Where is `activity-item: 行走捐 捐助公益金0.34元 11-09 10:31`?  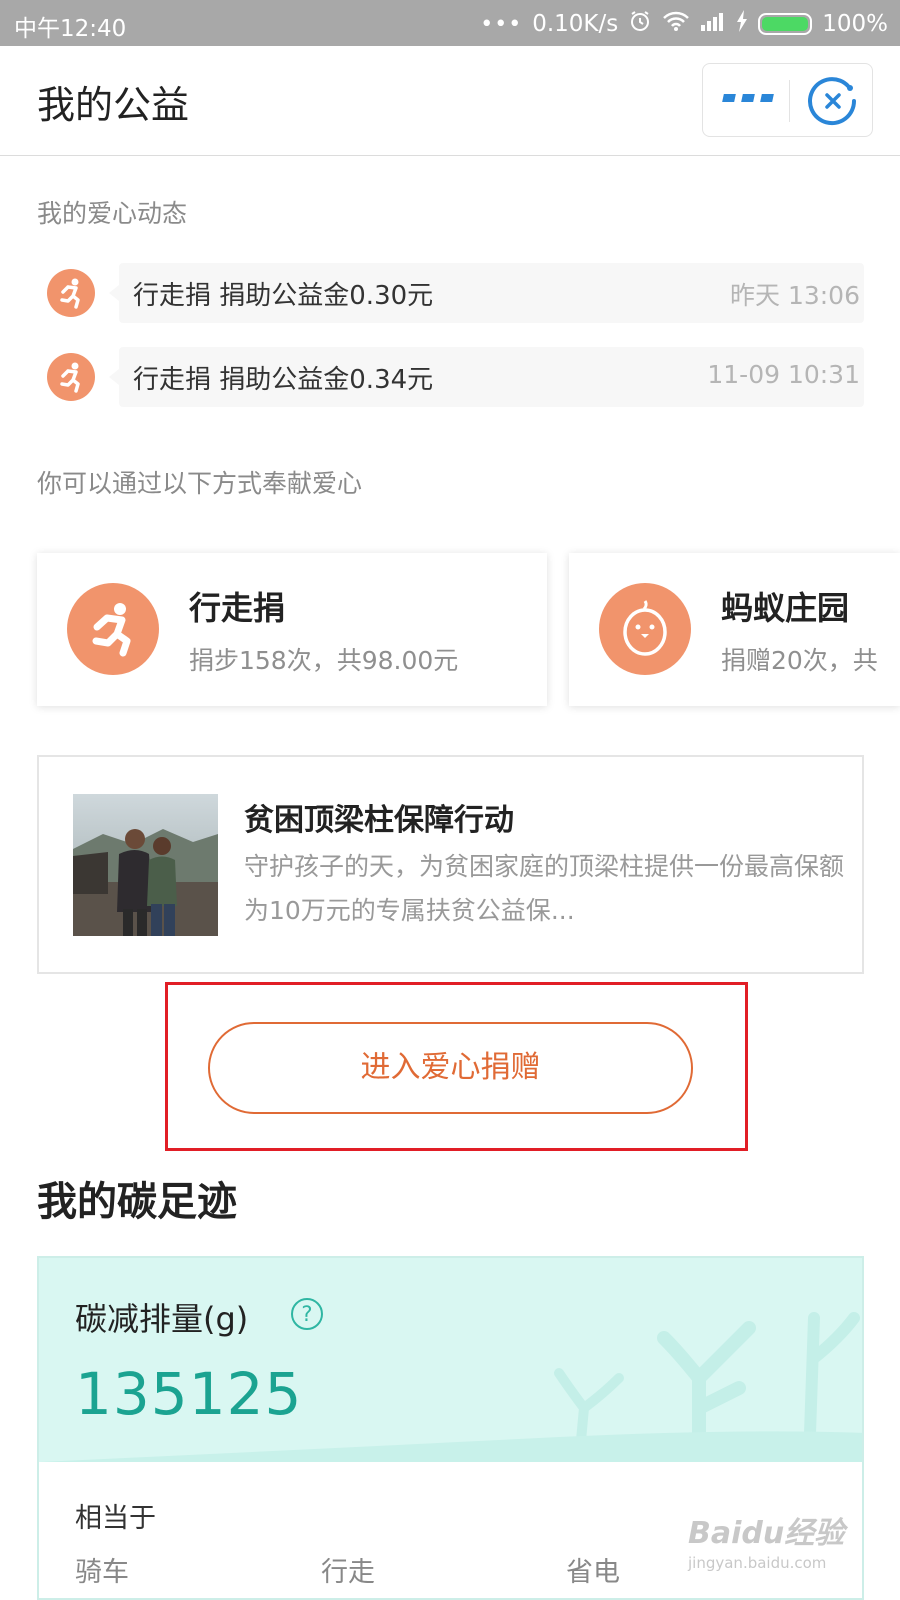
activity-item: 行走捐 捐助公益金0.34元 11-09 10:31 is located at coordinates (455, 377).